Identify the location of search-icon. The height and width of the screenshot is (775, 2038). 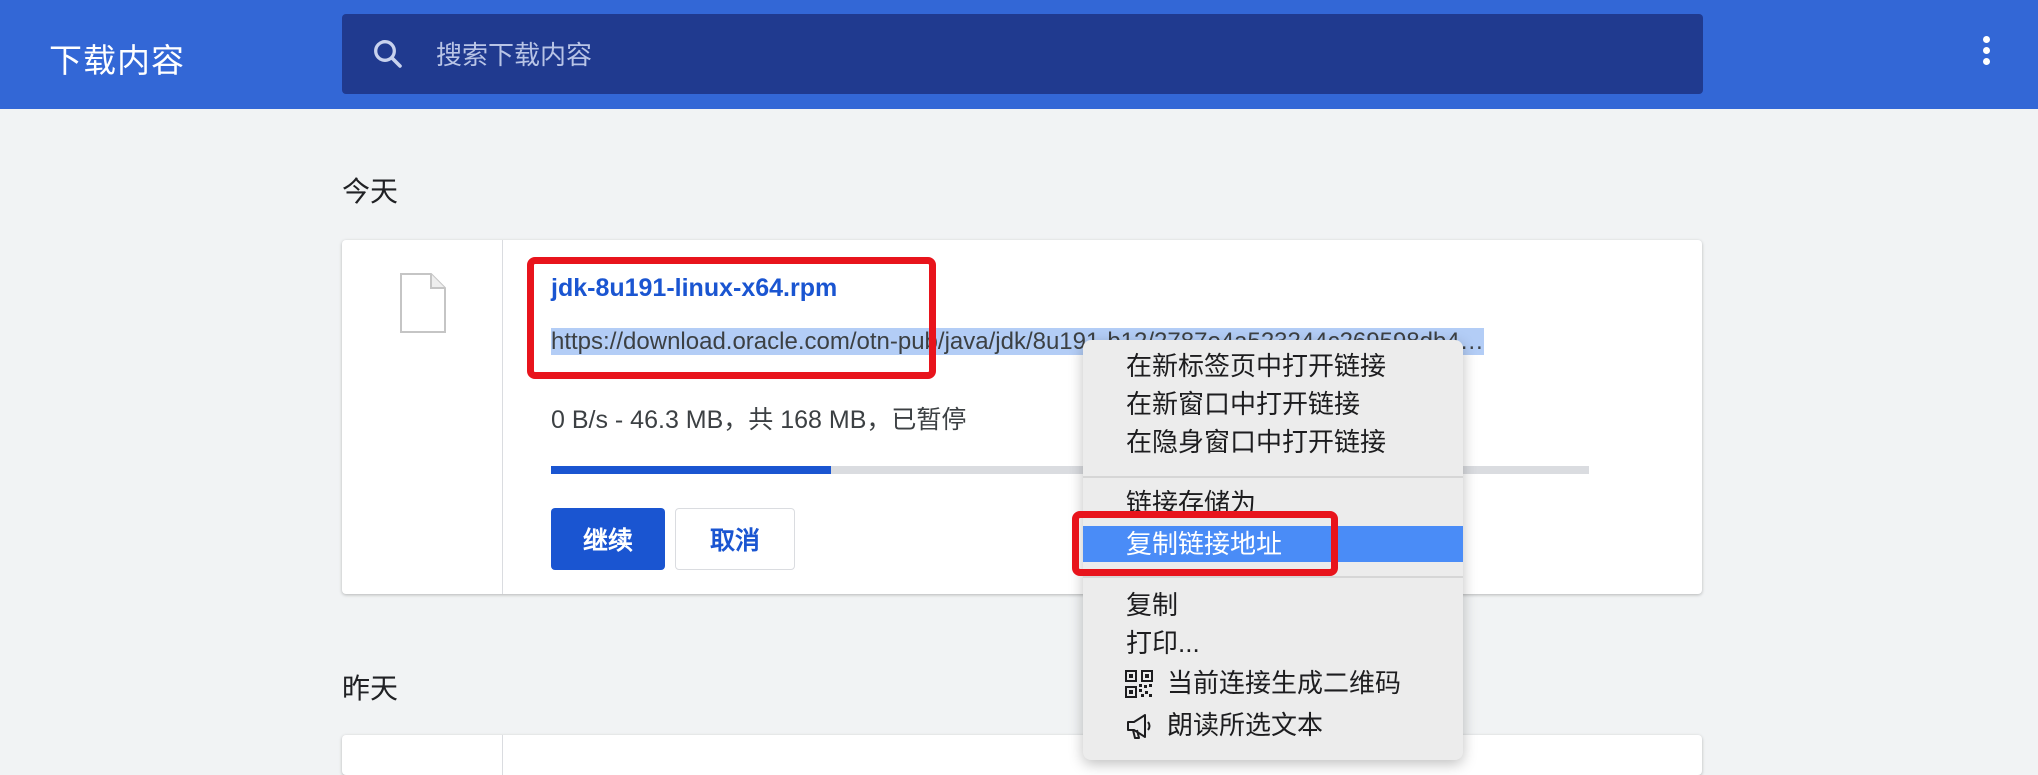
(388, 54).